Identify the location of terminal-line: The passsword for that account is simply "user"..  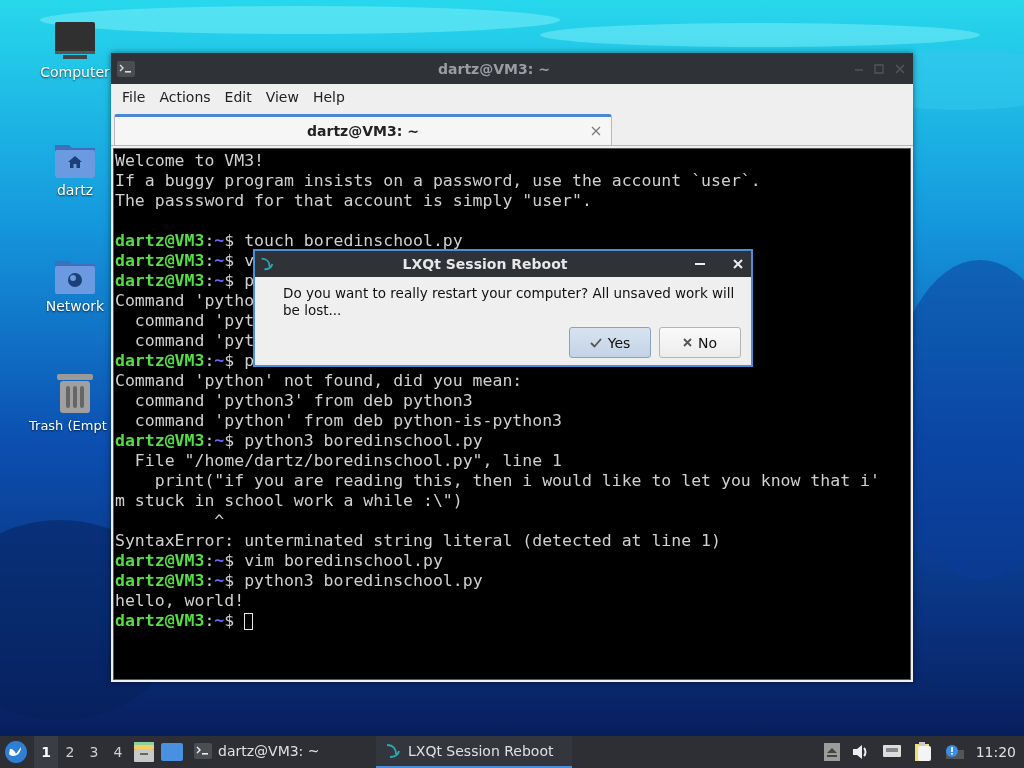
(353, 201).